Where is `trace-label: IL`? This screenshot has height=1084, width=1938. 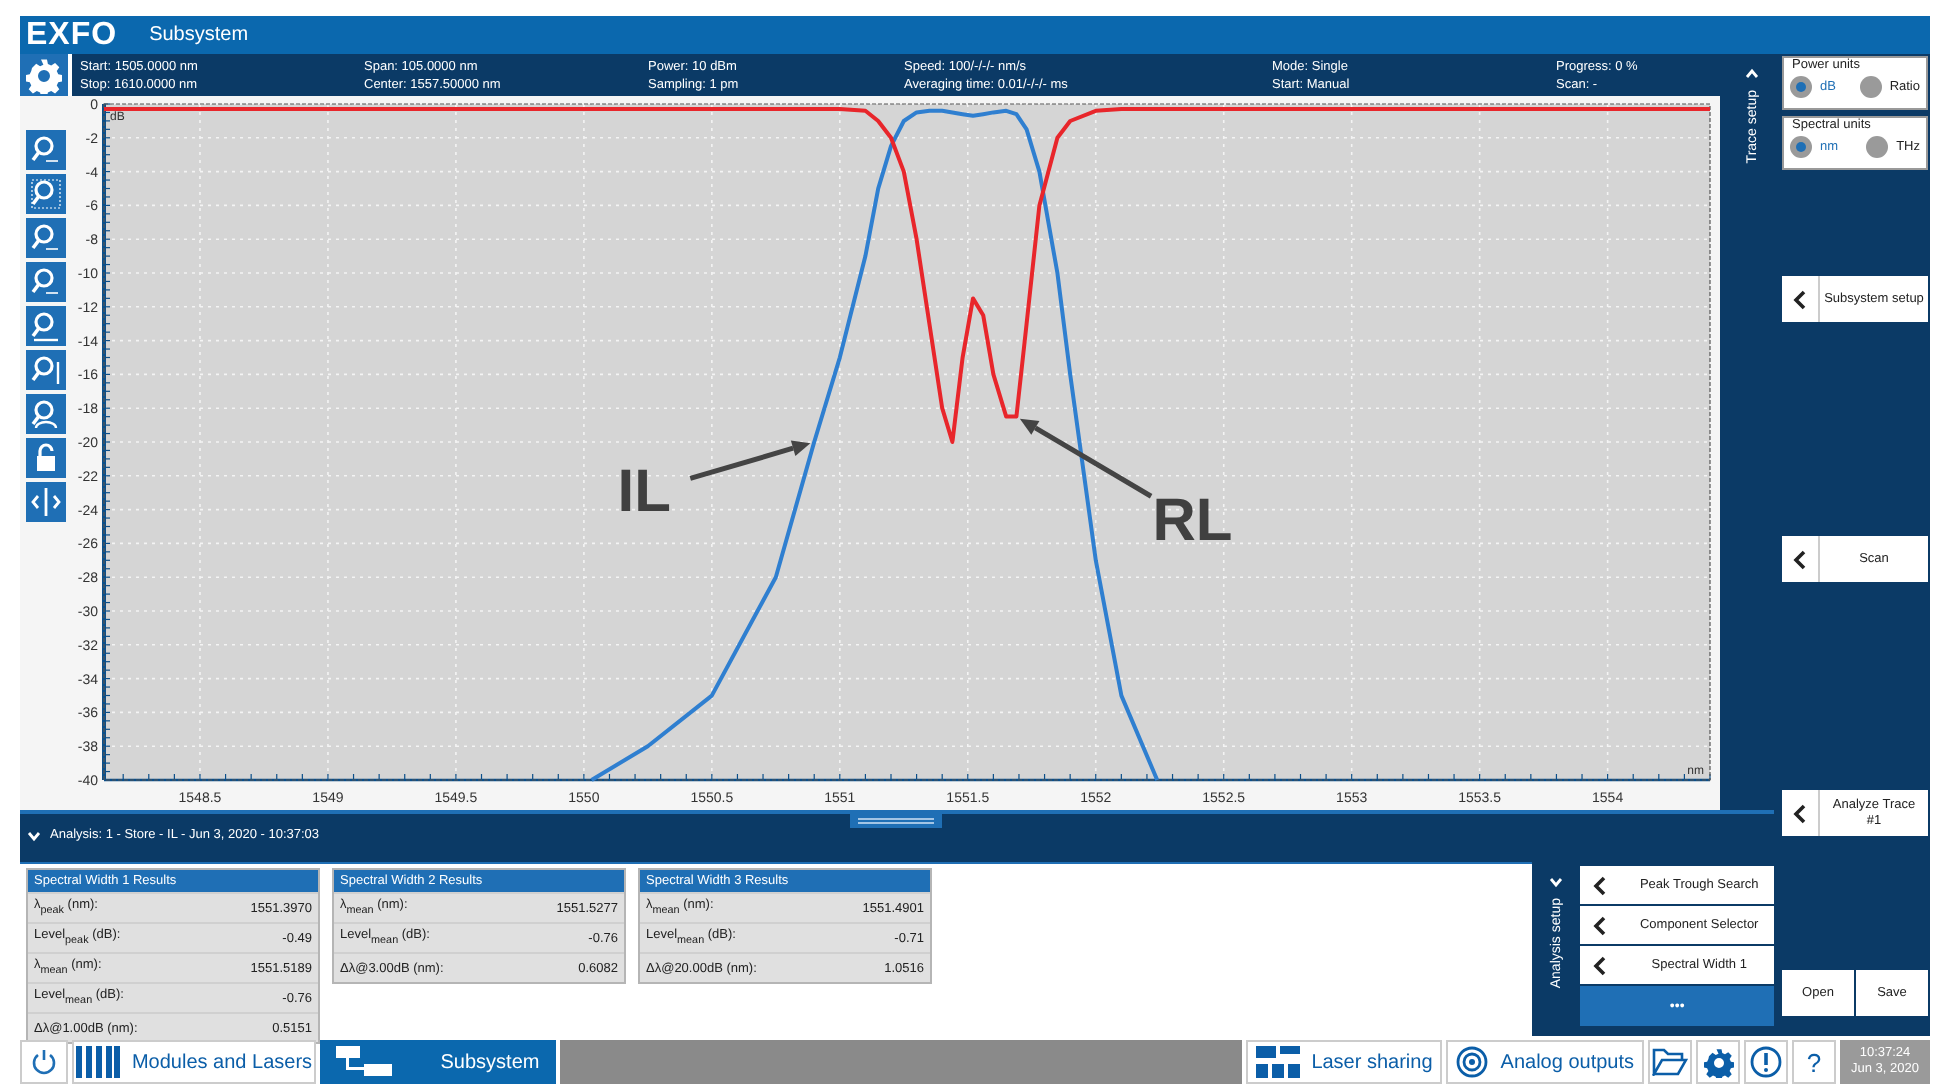 trace-label: IL is located at coordinates (644, 492).